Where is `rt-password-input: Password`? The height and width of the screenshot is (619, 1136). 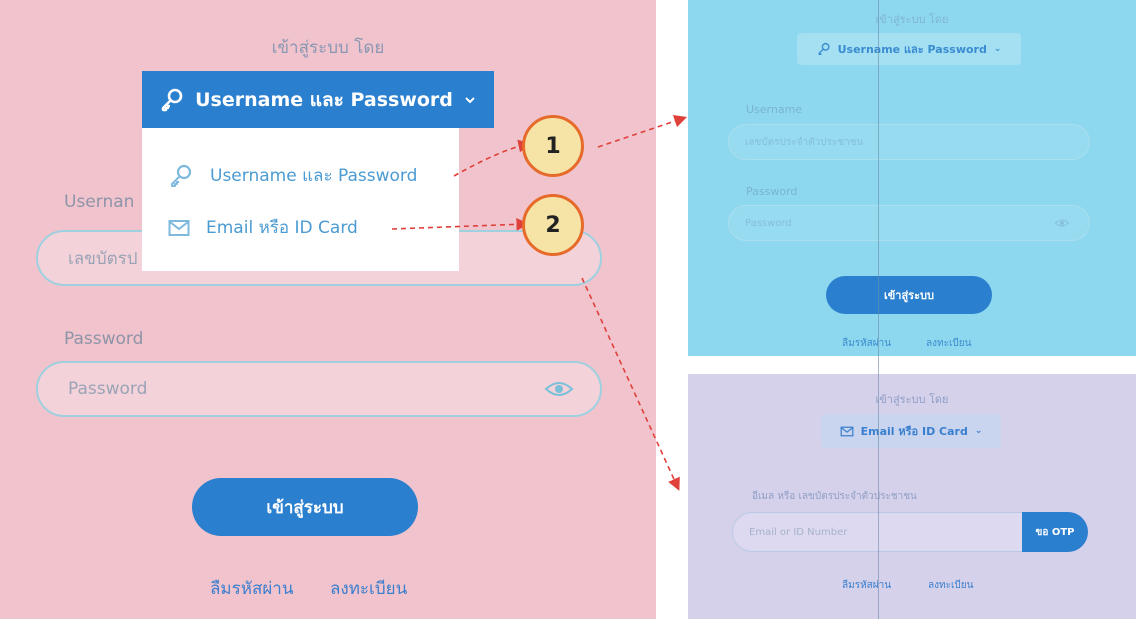
rt-password-input: Password is located at coordinates (909, 223).